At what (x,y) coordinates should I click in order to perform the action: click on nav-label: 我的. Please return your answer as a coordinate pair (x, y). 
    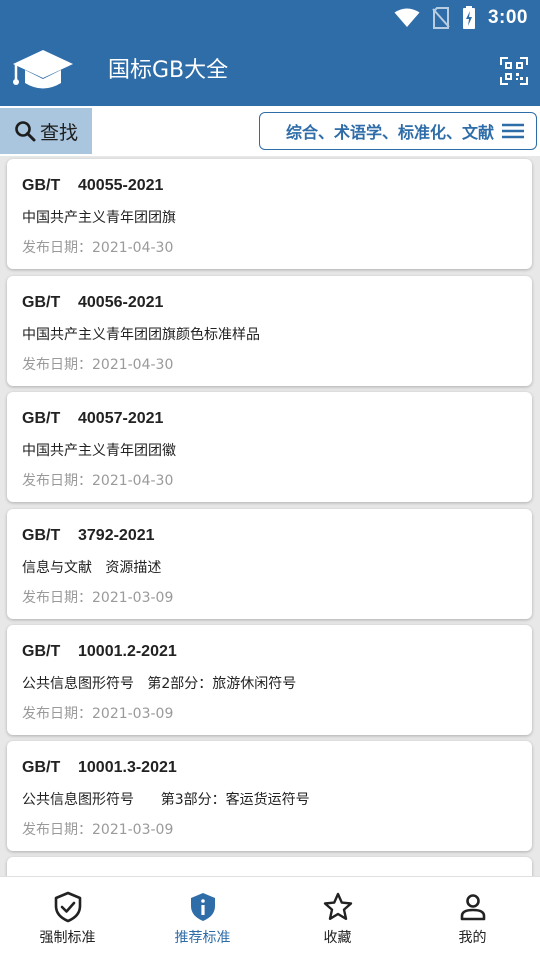
    Looking at the image, I should click on (472, 938).